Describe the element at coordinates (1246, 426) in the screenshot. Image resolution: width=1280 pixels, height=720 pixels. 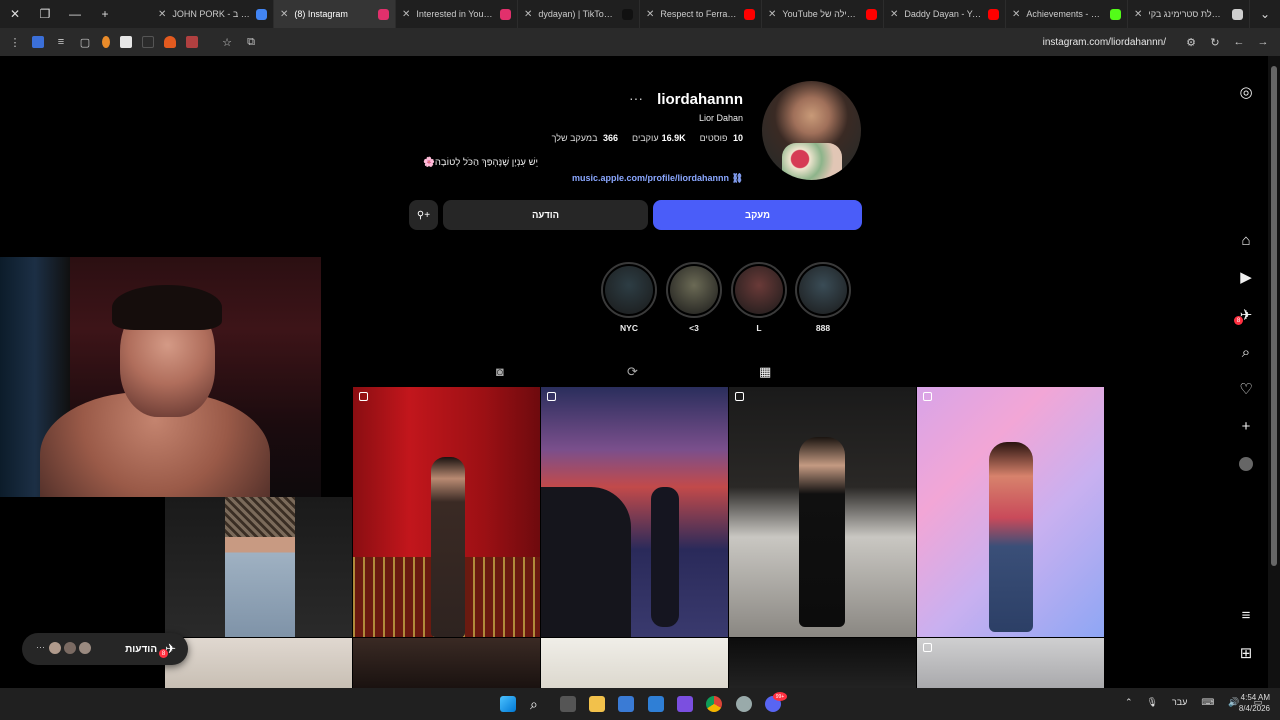
I see `create-icon: +` at that location.